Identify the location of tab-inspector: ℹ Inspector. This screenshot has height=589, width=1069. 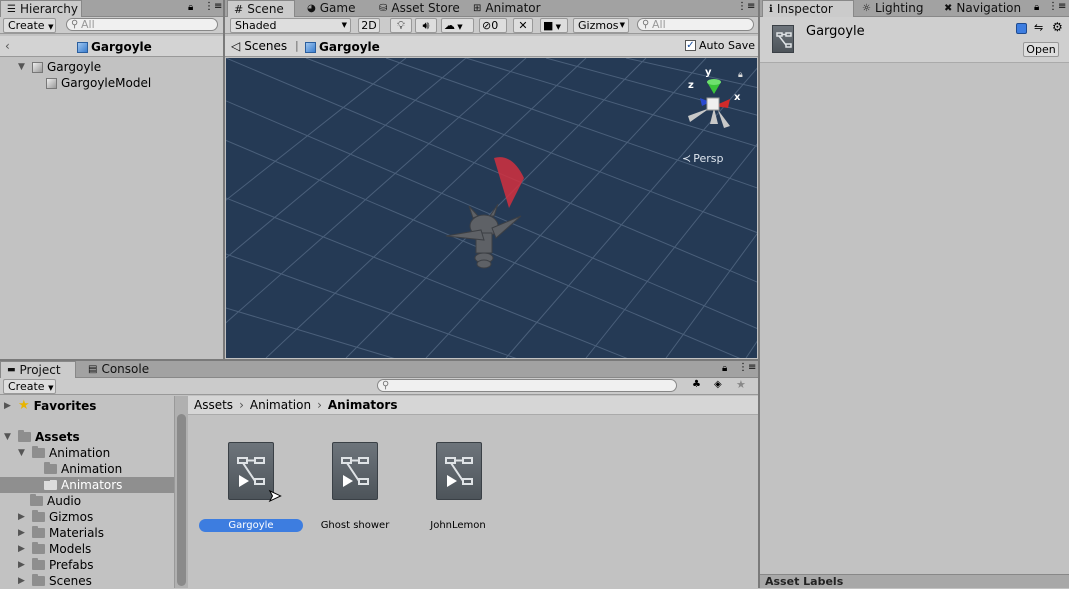
(808, 9).